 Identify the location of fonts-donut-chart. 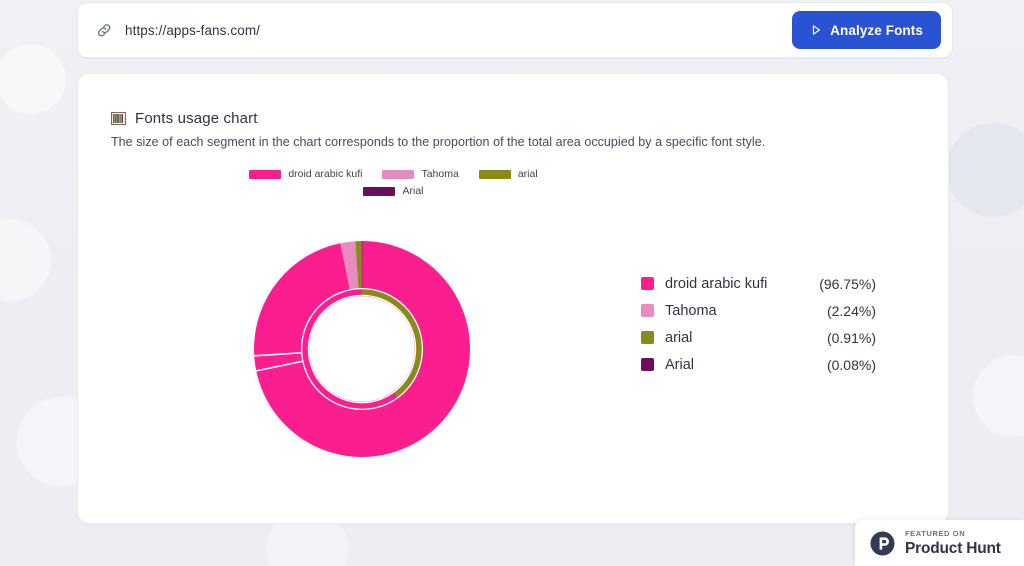
(362, 349).